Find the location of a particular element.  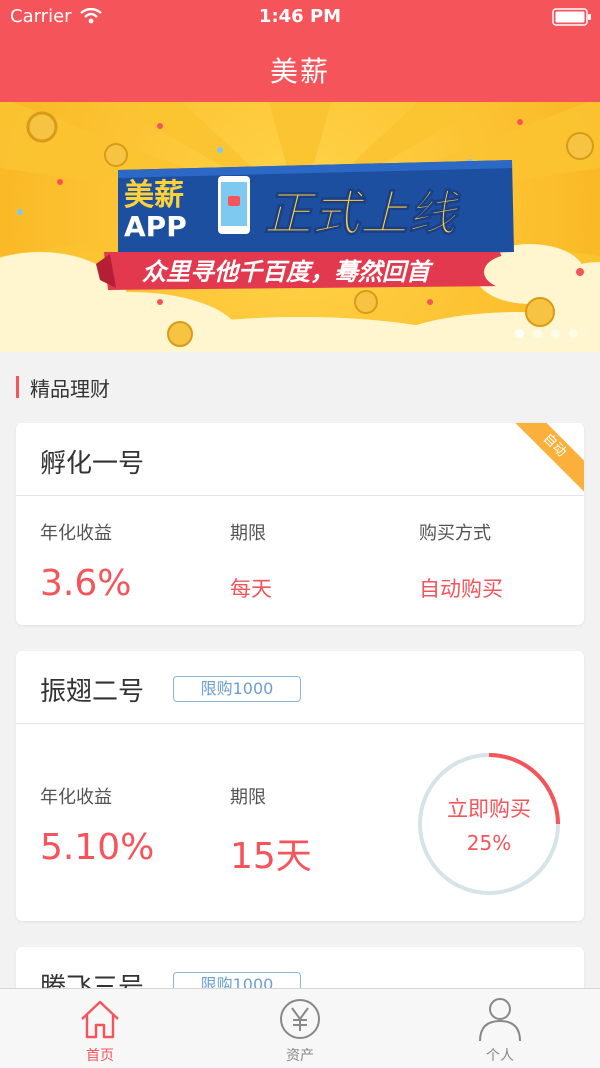

home-icon is located at coordinates (100, 1019).